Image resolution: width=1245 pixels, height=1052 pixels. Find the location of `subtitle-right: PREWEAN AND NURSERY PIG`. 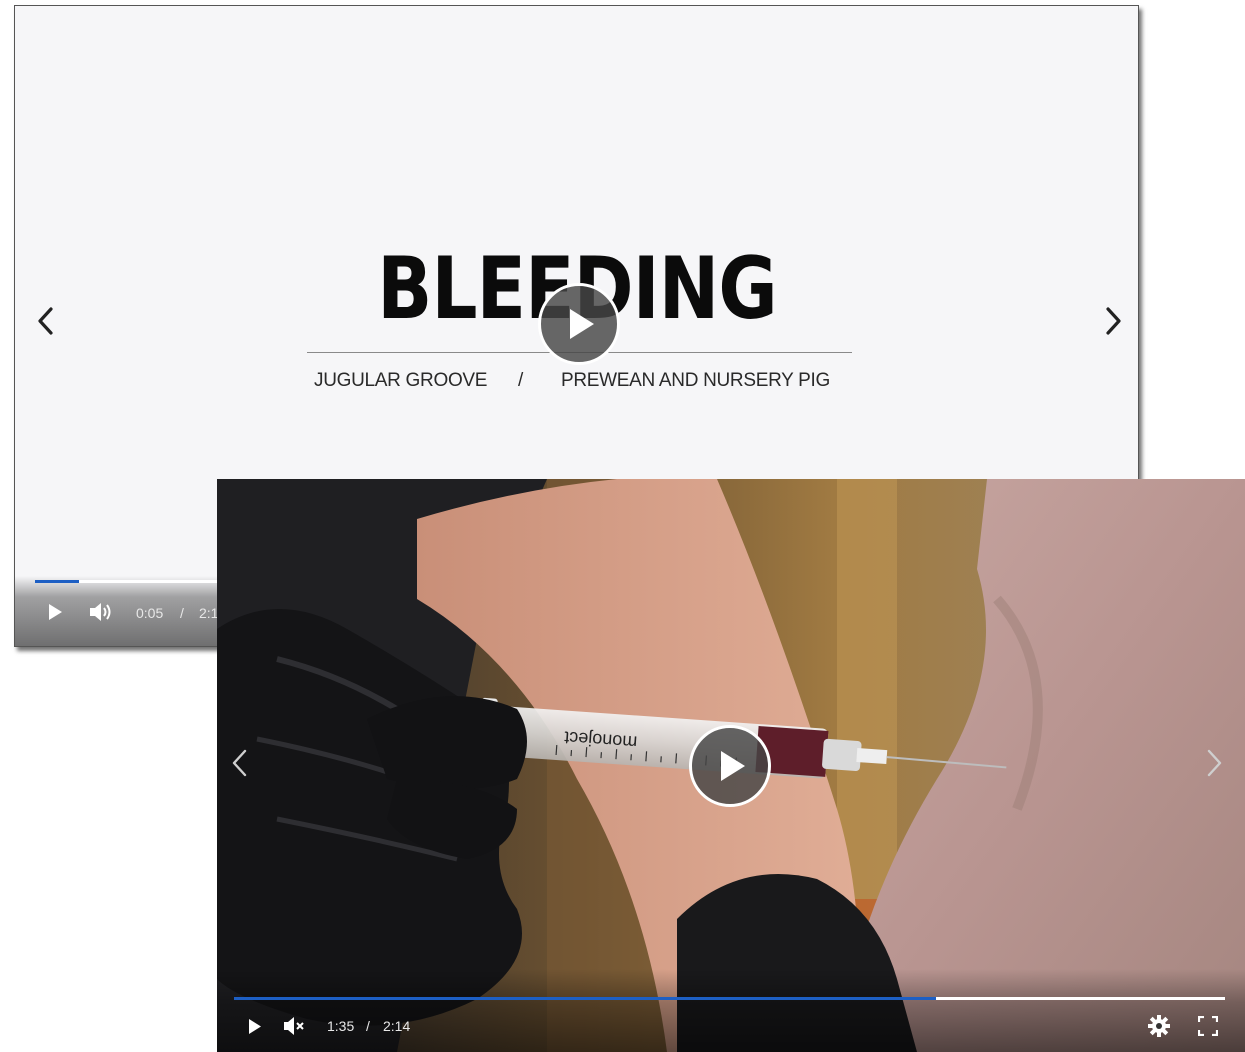

subtitle-right: PREWEAN AND NURSERY PIG is located at coordinates (696, 380).